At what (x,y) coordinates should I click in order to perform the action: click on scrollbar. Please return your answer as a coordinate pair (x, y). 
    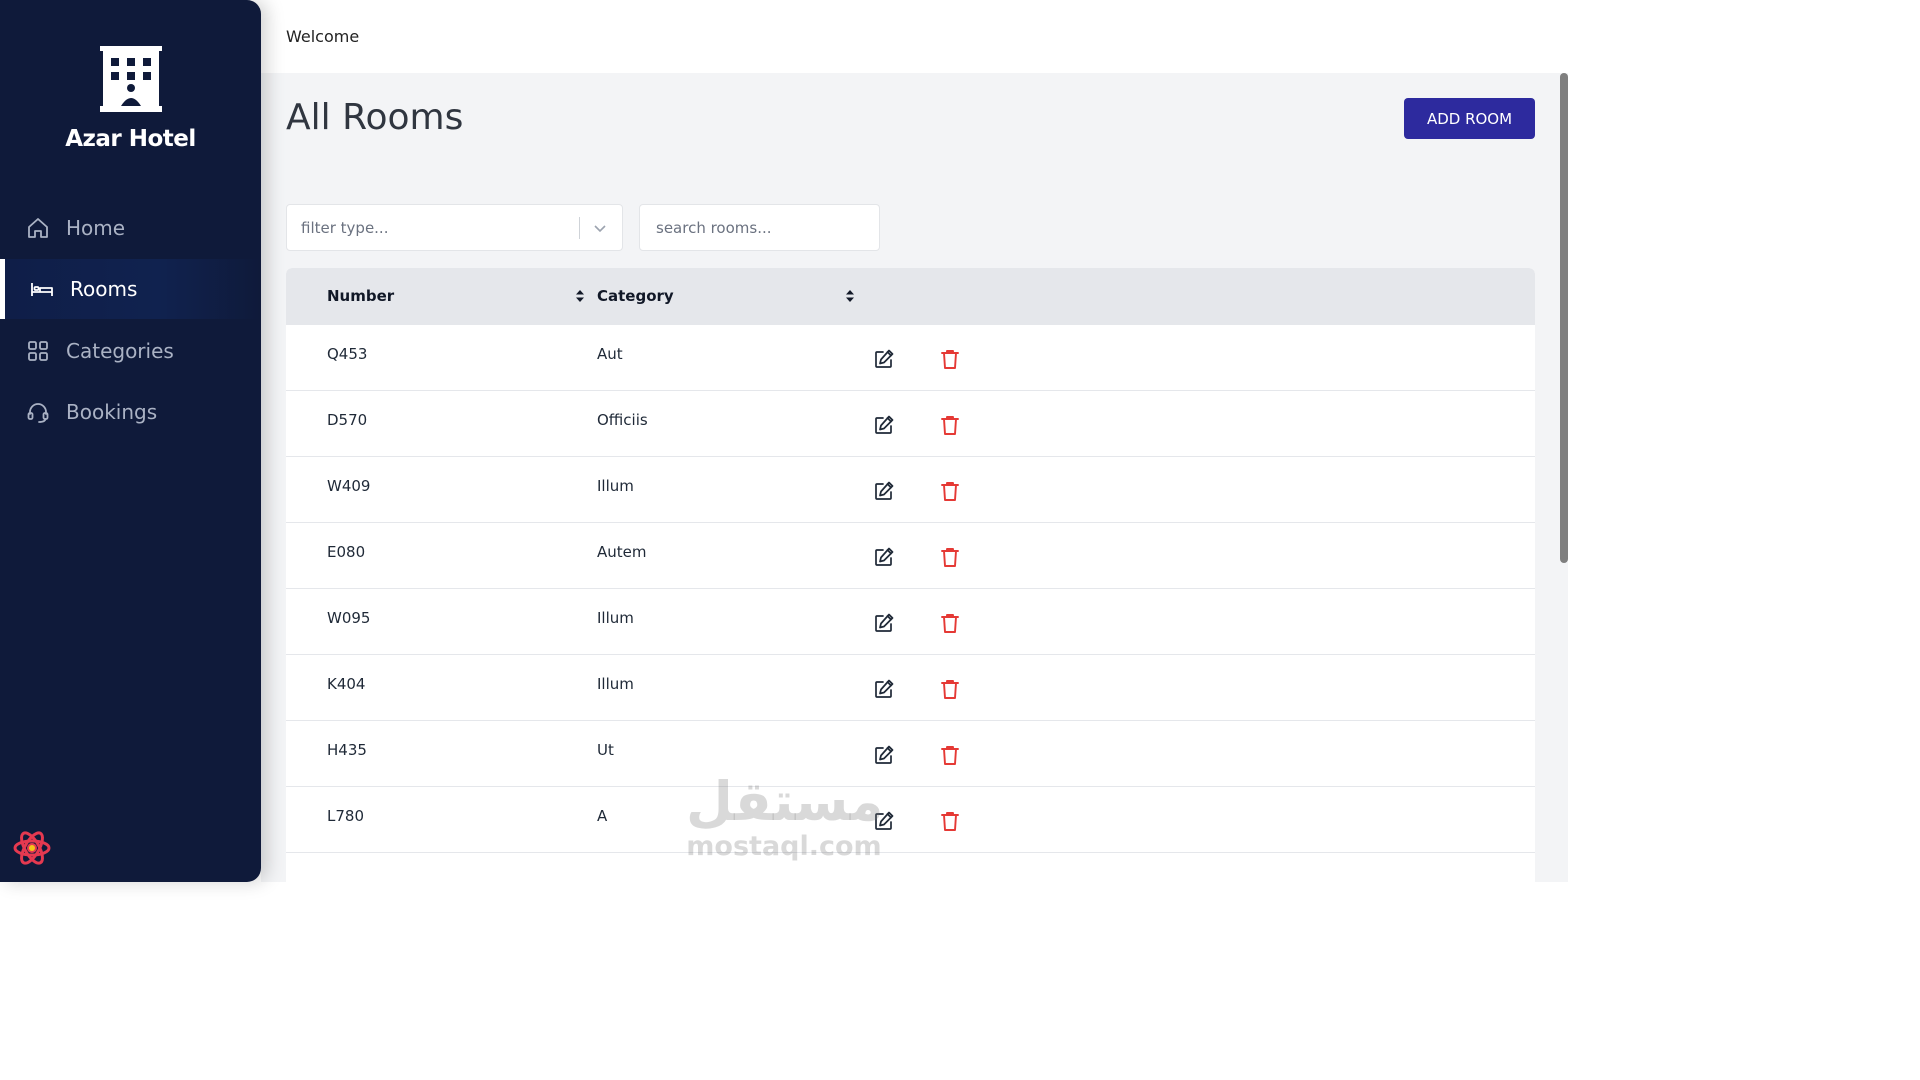
    Looking at the image, I should click on (1564, 318).